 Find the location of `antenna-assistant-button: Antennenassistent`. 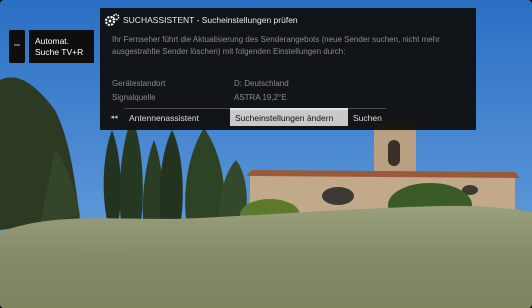

antenna-assistant-button: Antennenassistent is located at coordinates (177, 117).